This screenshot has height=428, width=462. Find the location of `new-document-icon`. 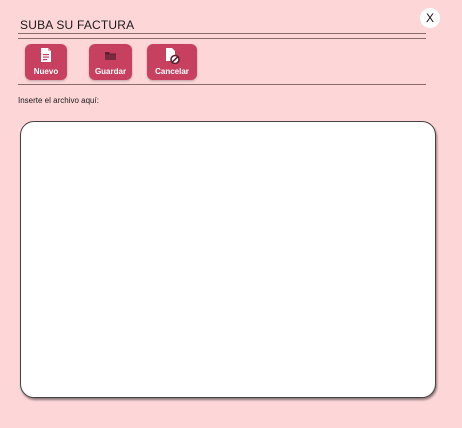

new-document-icon is located at coordinates (46, 56).